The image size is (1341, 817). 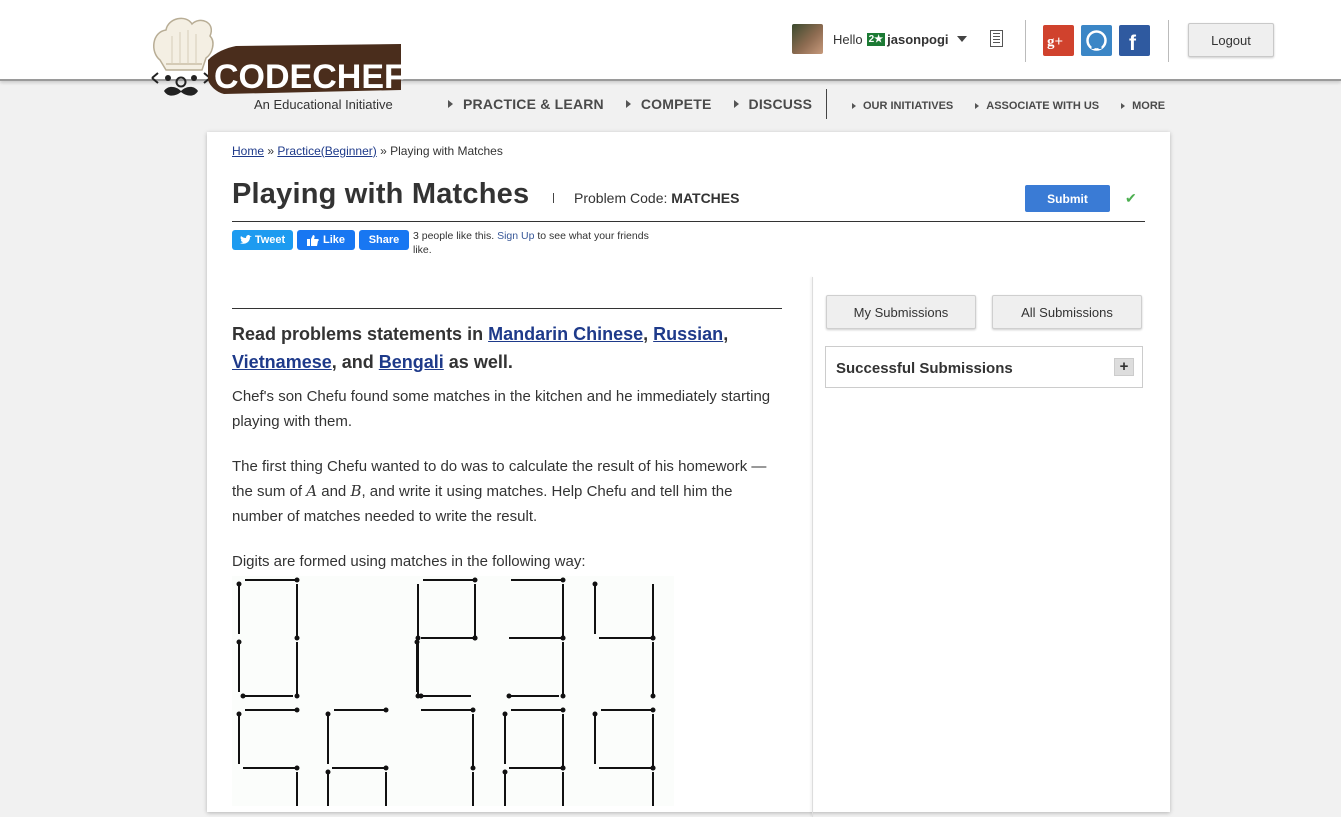 I want to click on link-vietnamese: Vietnamese, so click(x=282, y=362).